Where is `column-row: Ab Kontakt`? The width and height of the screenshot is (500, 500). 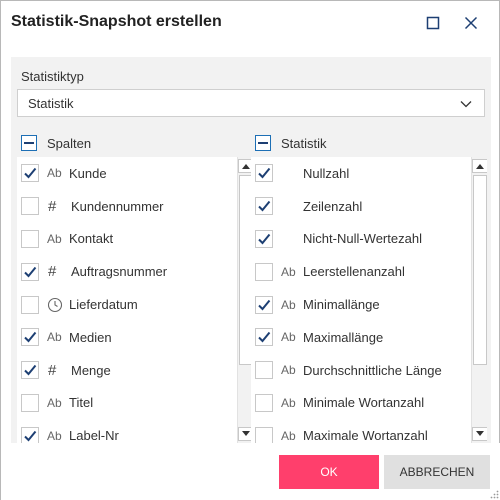
column-row: Ab Kontakt is located at coordinates (127, 239).